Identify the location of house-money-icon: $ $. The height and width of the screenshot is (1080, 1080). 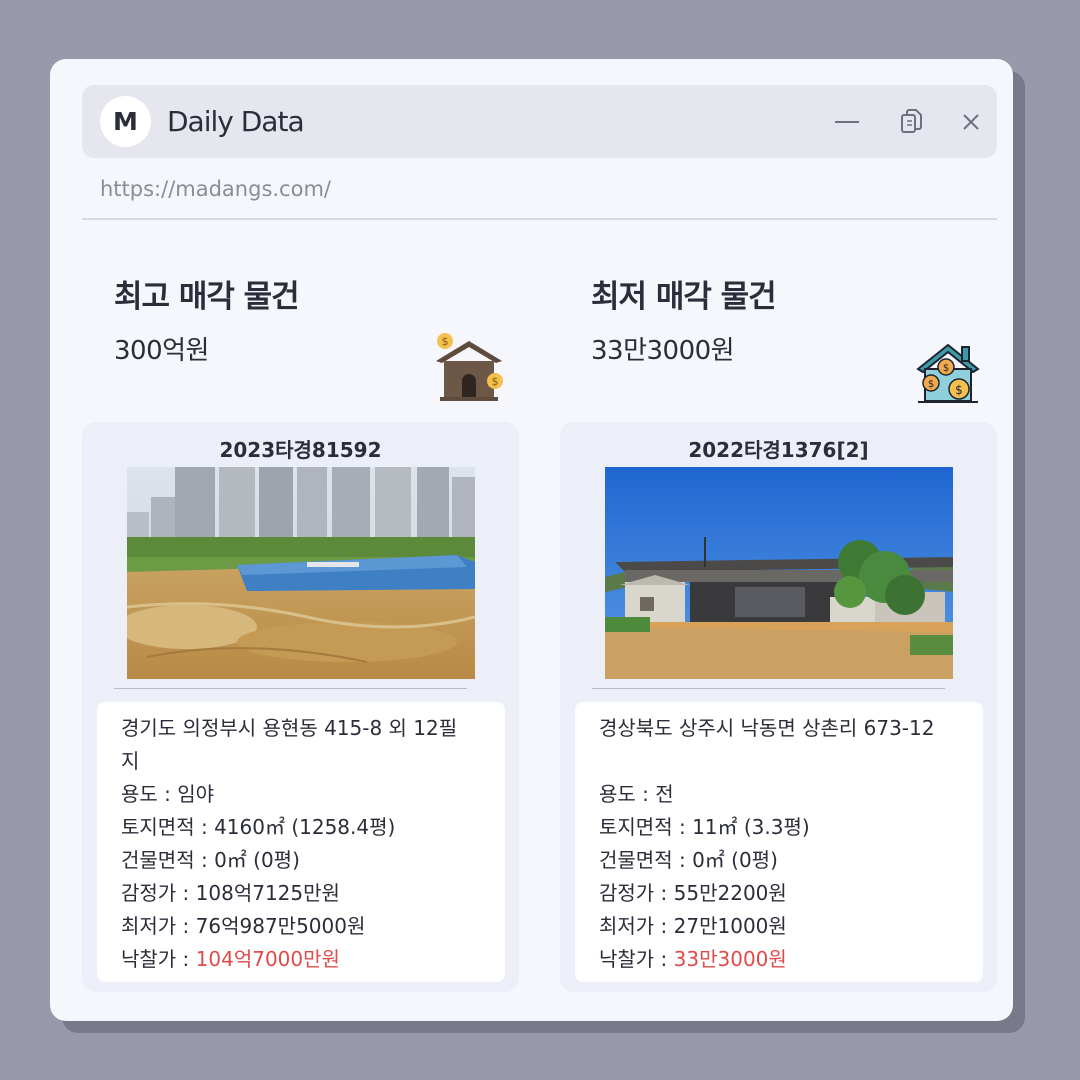
(469, 367).